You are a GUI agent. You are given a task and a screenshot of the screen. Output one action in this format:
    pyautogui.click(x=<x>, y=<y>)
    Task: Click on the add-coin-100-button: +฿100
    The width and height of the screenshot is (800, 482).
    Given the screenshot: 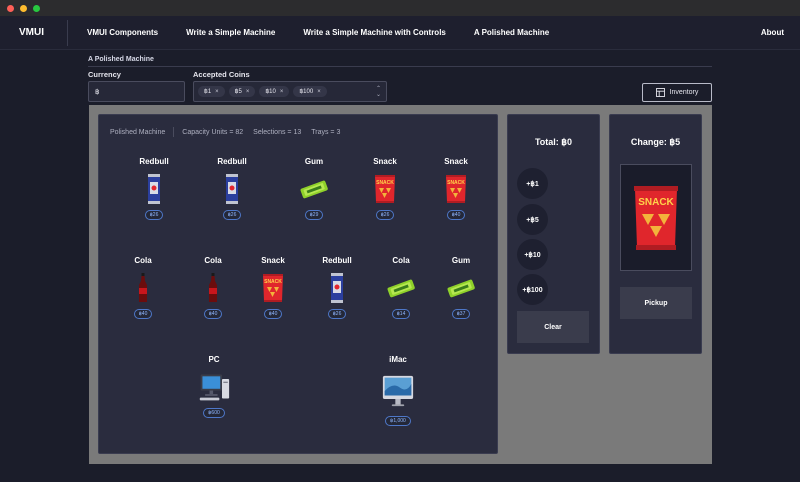 What is the action you would take?
    pyautogui.click(x=532, y=289)
    